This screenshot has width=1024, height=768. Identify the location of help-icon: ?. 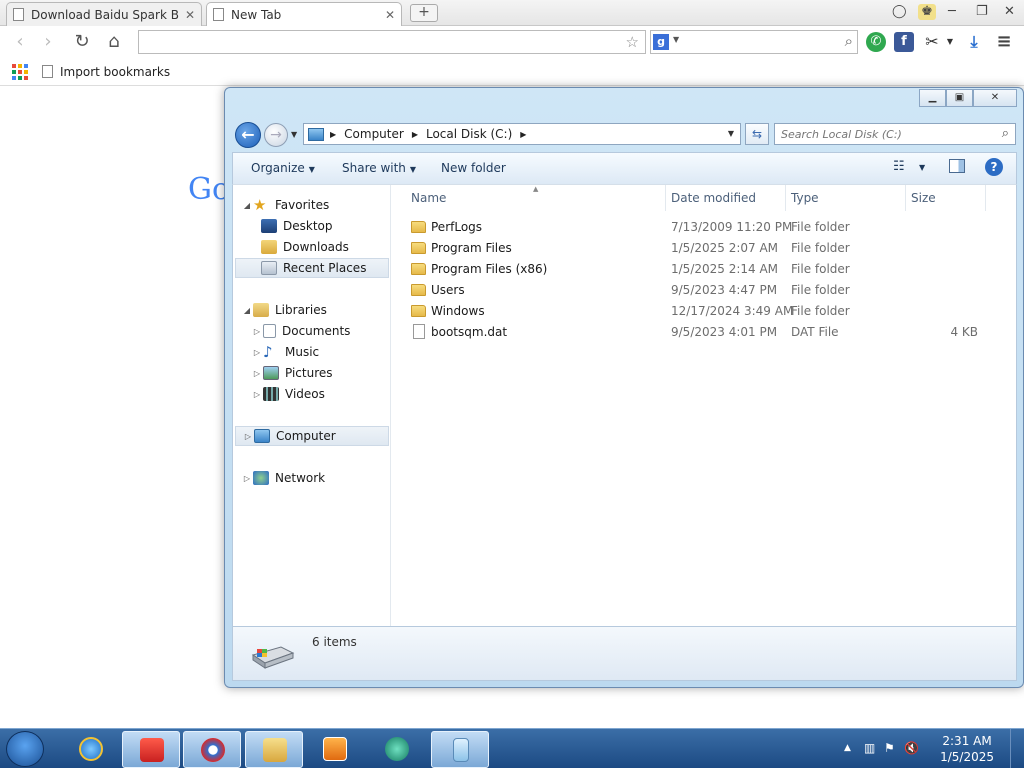
(994, 167).